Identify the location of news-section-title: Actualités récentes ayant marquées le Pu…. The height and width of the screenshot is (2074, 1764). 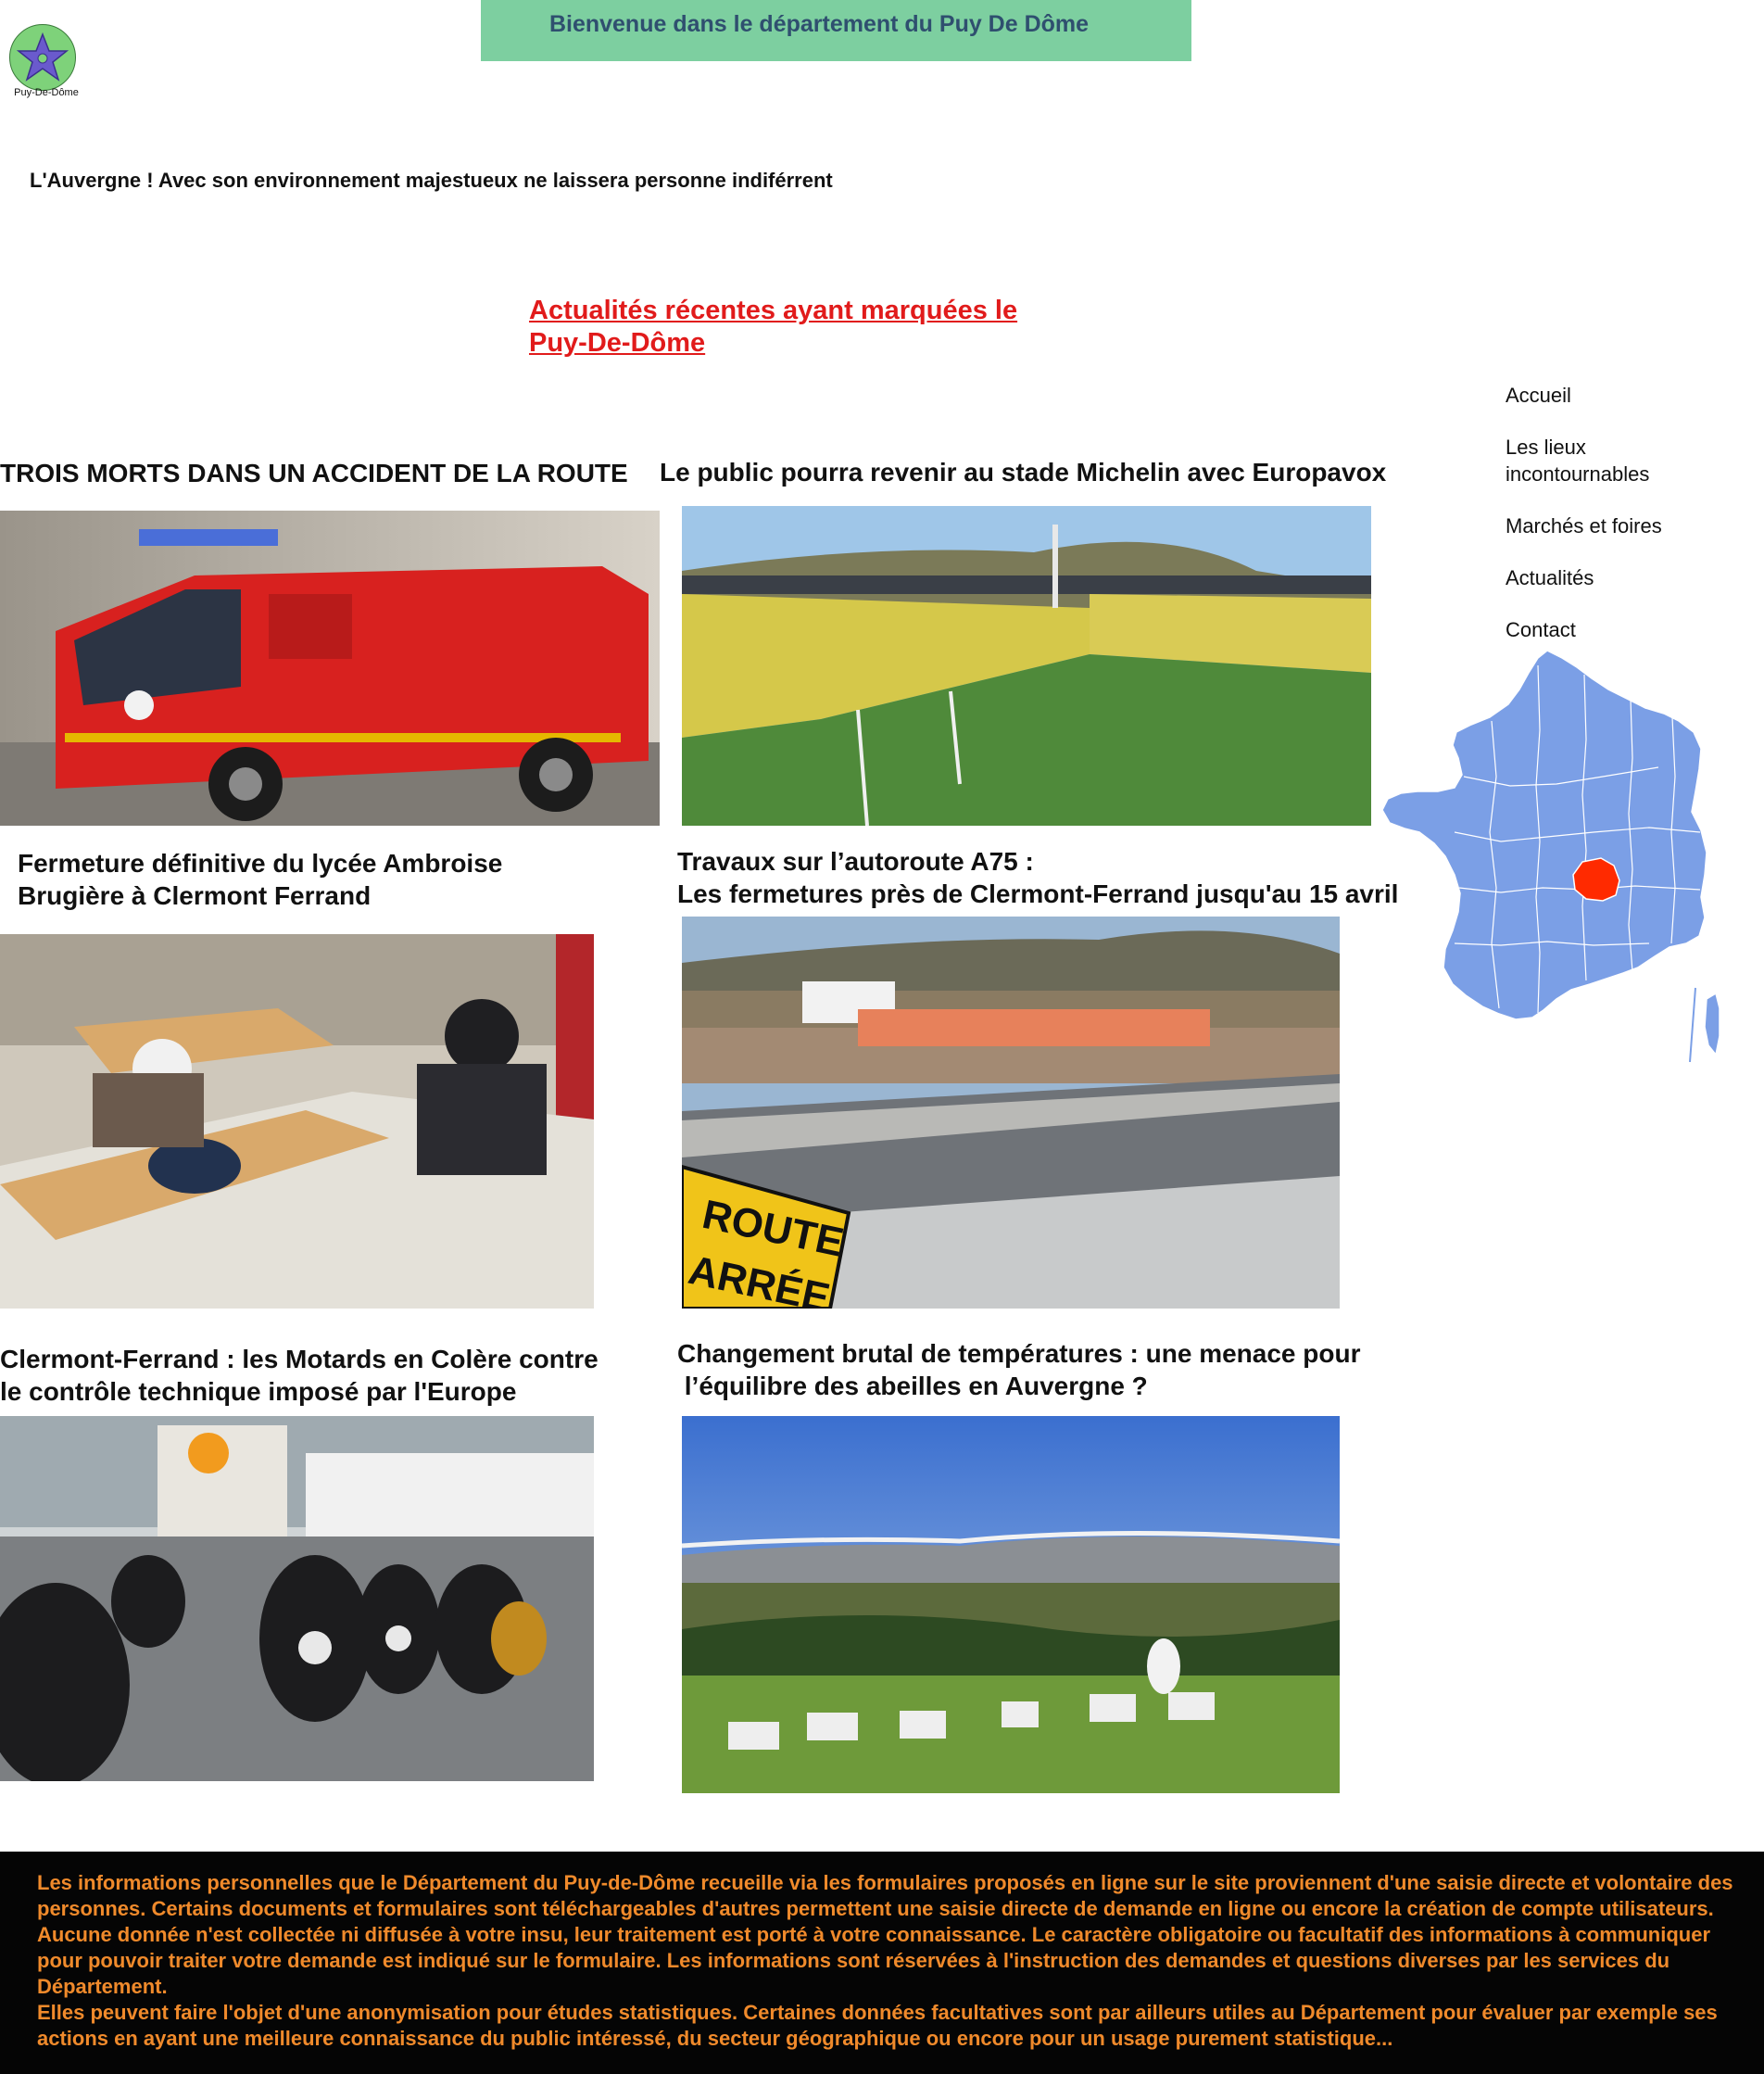
(779, 327).